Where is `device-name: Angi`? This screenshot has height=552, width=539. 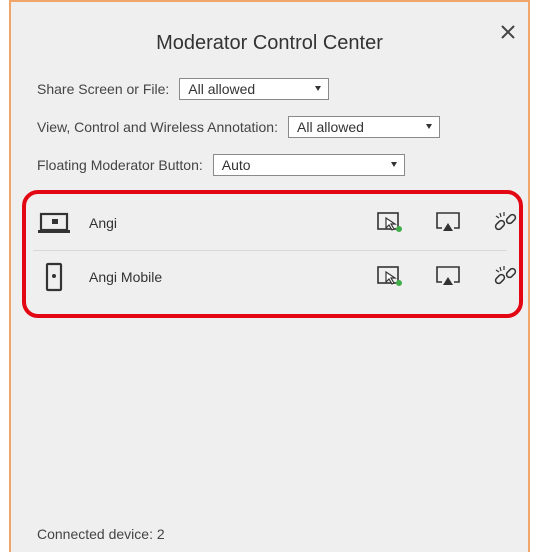
device-name: Angi is located at coordinates (103, 223).